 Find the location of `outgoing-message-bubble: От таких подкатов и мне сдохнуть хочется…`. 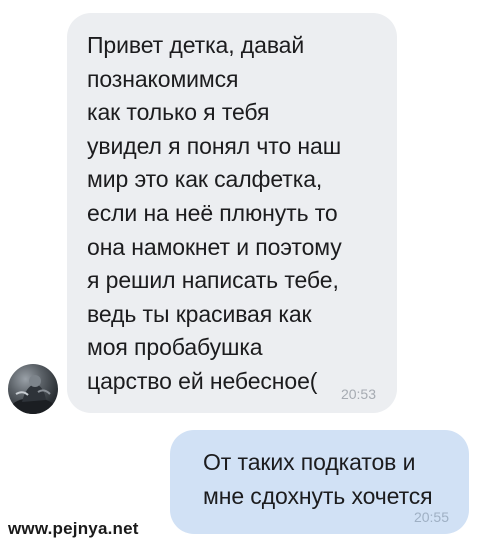

outgoing-message-bubble: От таких подкатов и мне сдохнуть хочется… is located at coordinates (319, 482).